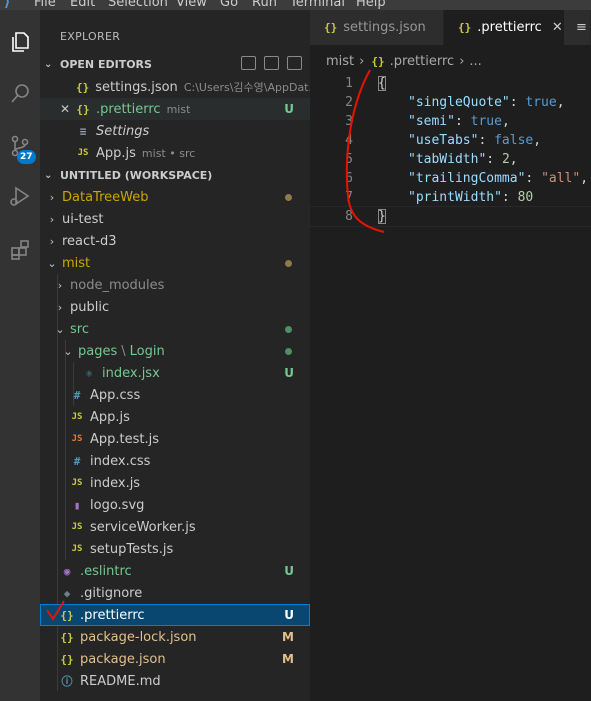 The height and width of the screenshot is (701, 591). Describe the element at coordinates (83, 153) in the screenshot. I see `js-file-icon: JS` at that location.